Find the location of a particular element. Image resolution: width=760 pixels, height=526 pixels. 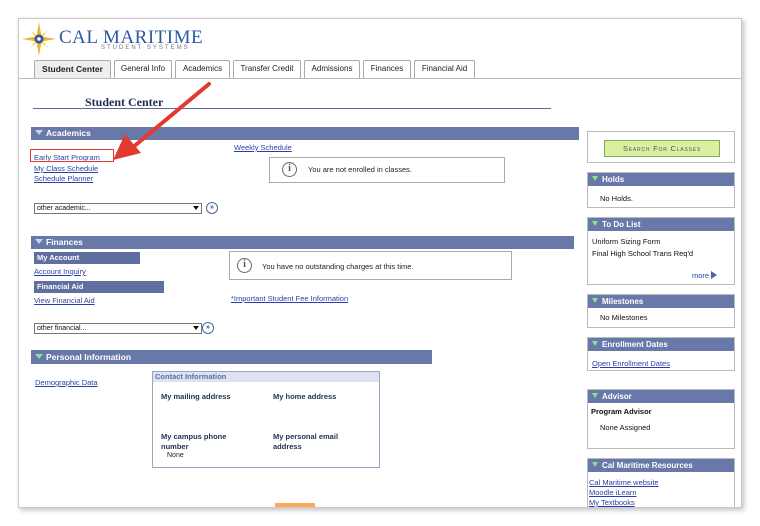

holds-header-label: Holds is located at coordinates (613, 179).